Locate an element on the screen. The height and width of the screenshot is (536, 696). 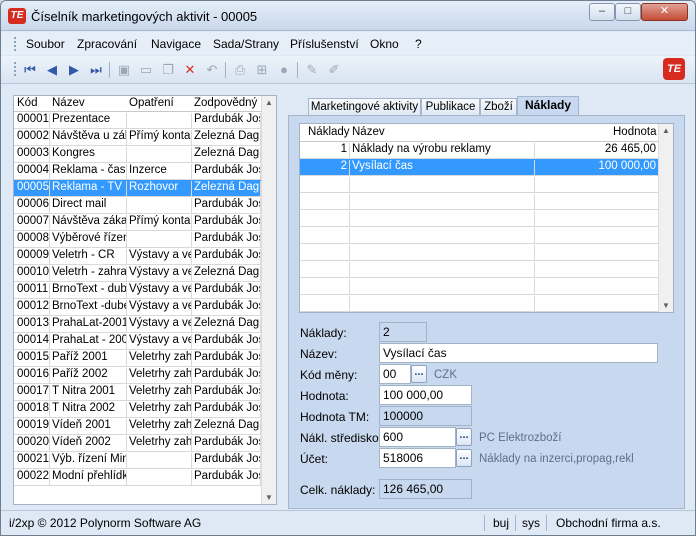
cell-nazev: Návštěva u zák is located at coordinates (89, 137).